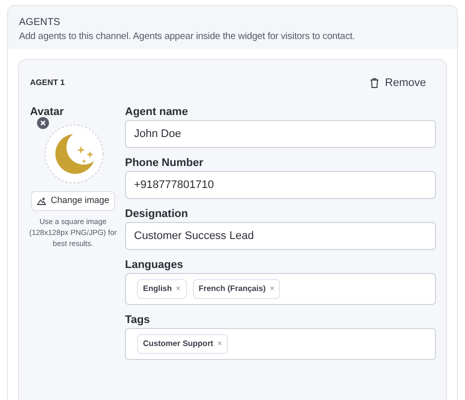  What do you see at coordinates (280, 134) in the screenshot?
I see `text-input: John Doe` at bounding box center [280, 134].